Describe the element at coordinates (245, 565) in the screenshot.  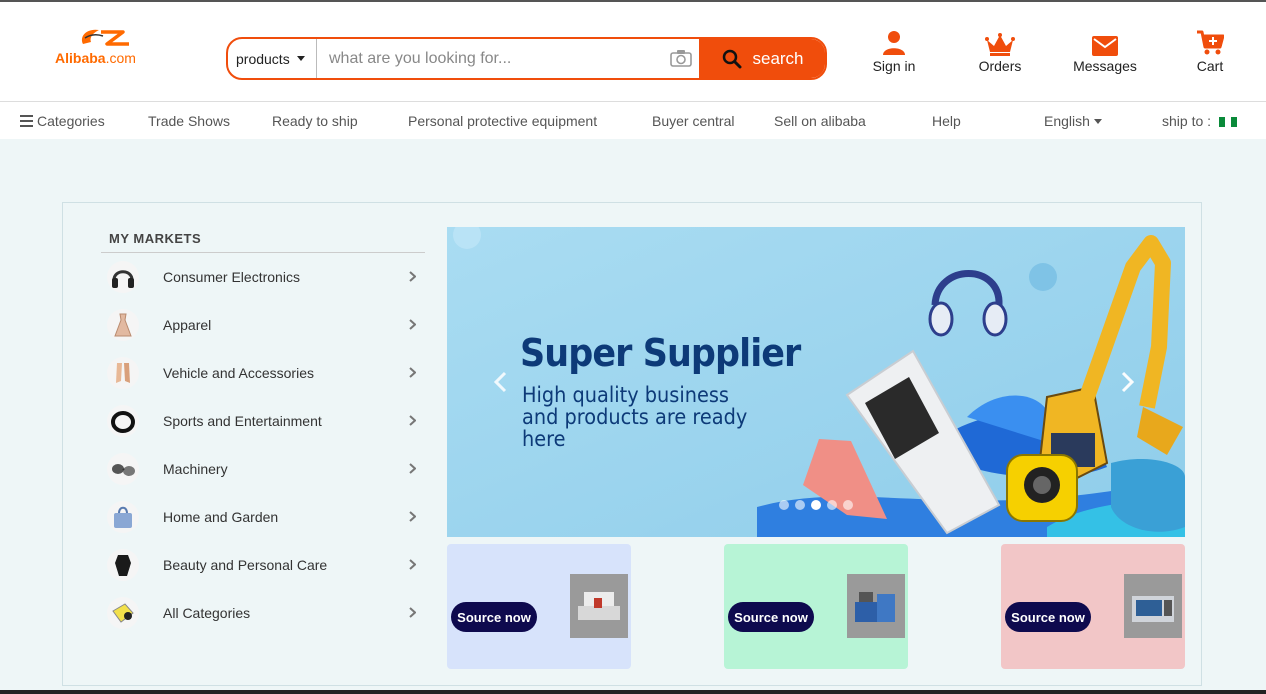
I see `market-label: Beauty and Personal Care` at that location.